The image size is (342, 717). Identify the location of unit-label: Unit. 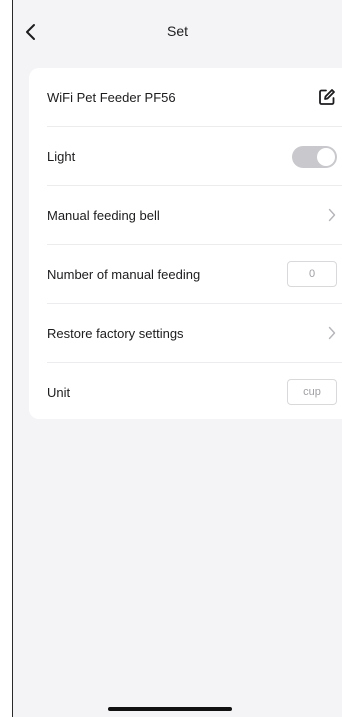
(59, 392).